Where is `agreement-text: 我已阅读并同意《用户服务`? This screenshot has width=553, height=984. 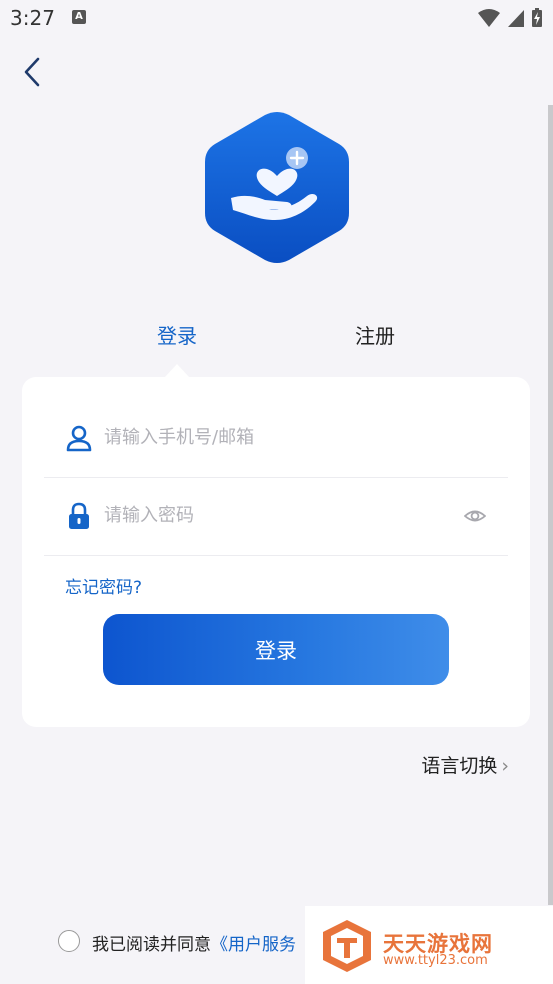
agreement-text: 我已阅读并同意《用户服务 is located at coordinates (194, 945).